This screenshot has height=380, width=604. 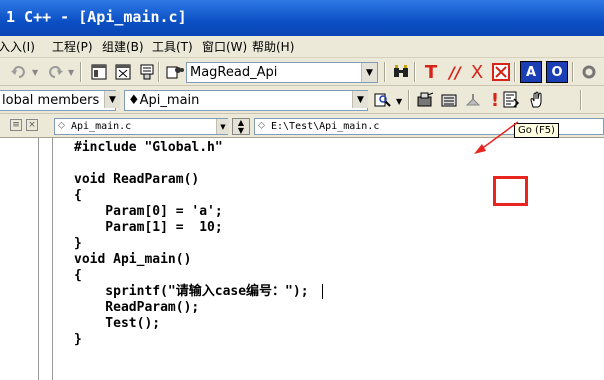 I want to click on code-line: sprintf("请输入case编号：");, so click(x=191, y=292).